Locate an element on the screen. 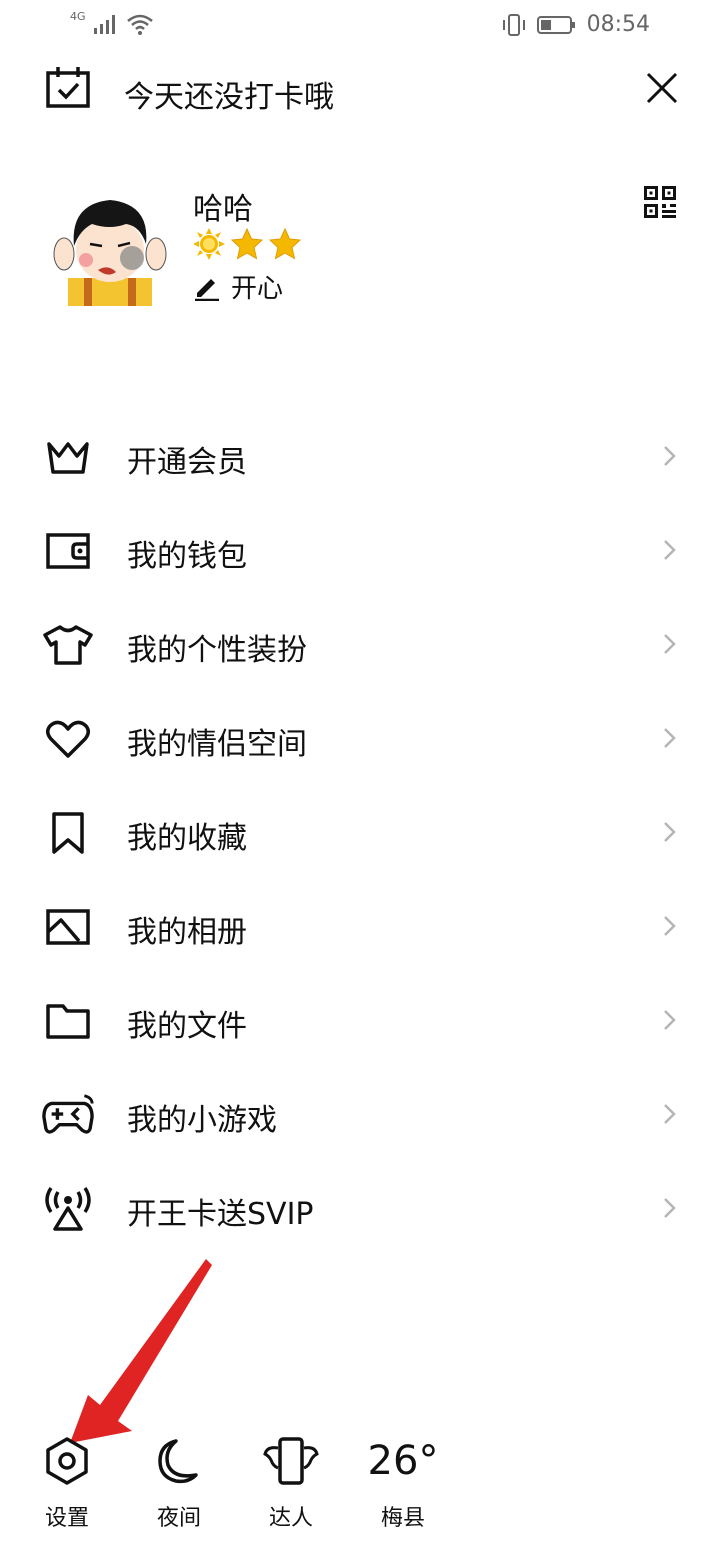  edit-pencil-icon is located at coordinates (207, 289).